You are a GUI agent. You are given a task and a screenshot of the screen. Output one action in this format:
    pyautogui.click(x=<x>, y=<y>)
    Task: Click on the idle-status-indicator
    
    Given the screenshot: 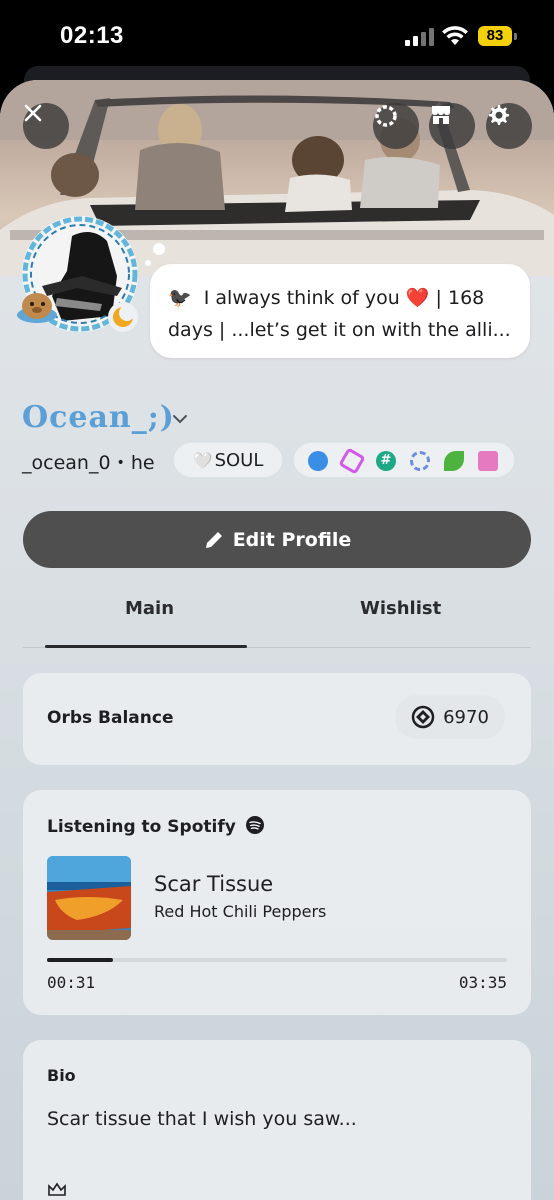 What is the action you would take?
    pyautogui.click(x=123, y=317)
    